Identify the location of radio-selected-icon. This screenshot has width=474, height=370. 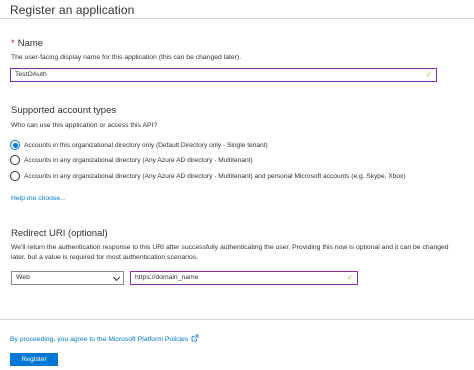
(15, 145).